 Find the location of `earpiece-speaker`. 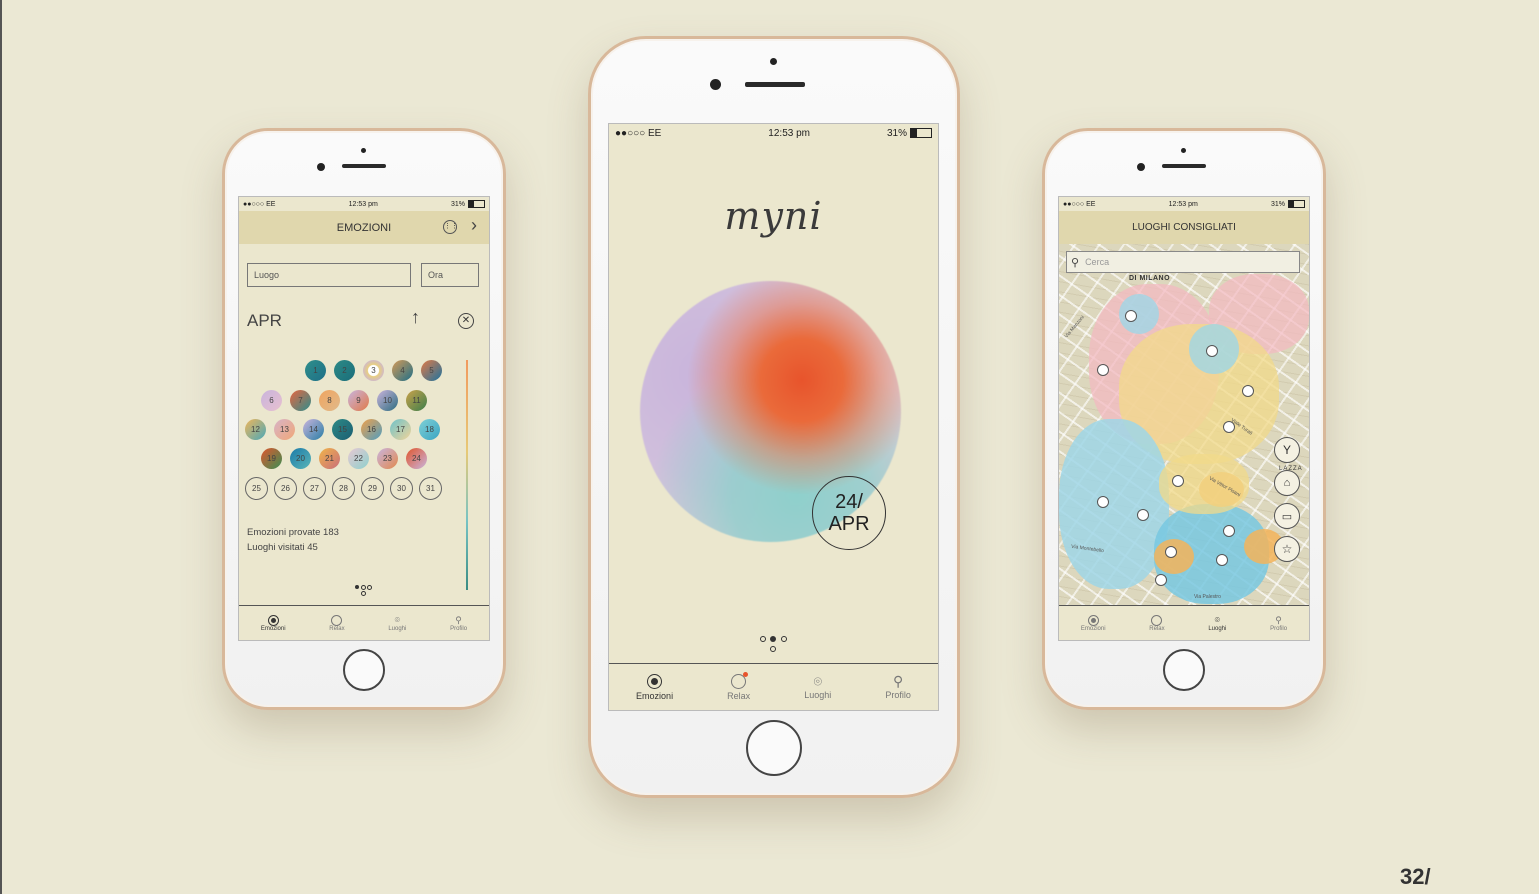

earpiece-speaker is located at coordinates (775, 84).